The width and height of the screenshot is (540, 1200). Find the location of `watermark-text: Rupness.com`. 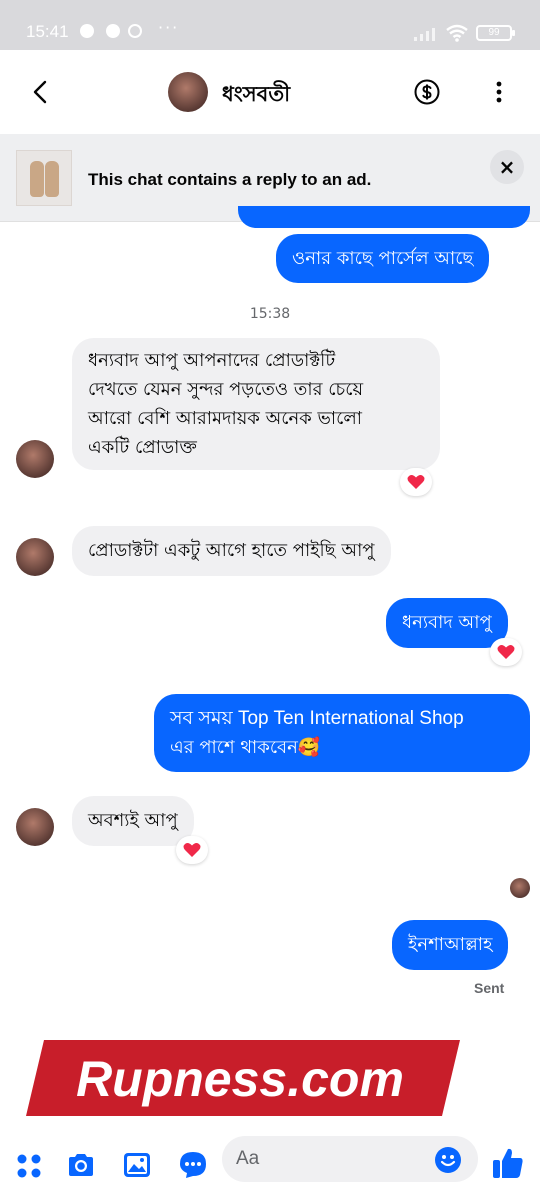

watermark-text: Rupness.com is located at coordinates (240, 1079).